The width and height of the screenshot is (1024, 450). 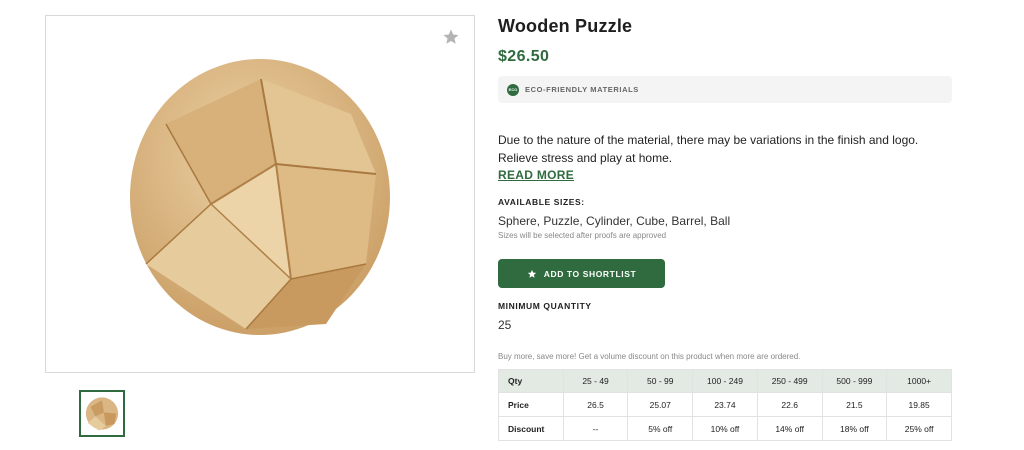 I want to click on sizes-label: AVAILABLE SIZES:, so click(x=541, y=202).